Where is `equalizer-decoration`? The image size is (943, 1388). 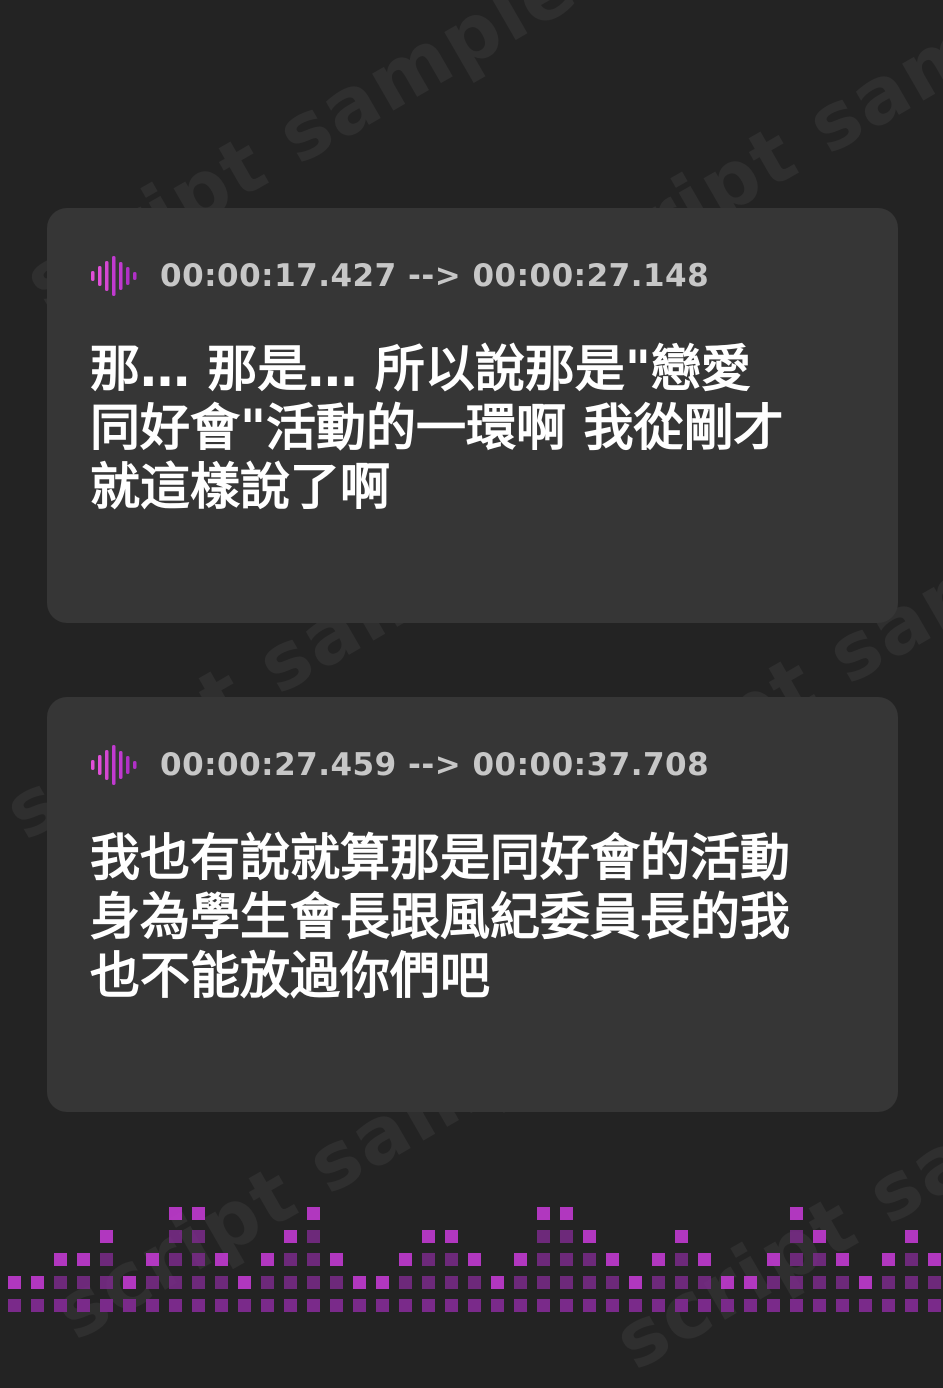 equalizer-decoration is located at coordinates (474, 1259).